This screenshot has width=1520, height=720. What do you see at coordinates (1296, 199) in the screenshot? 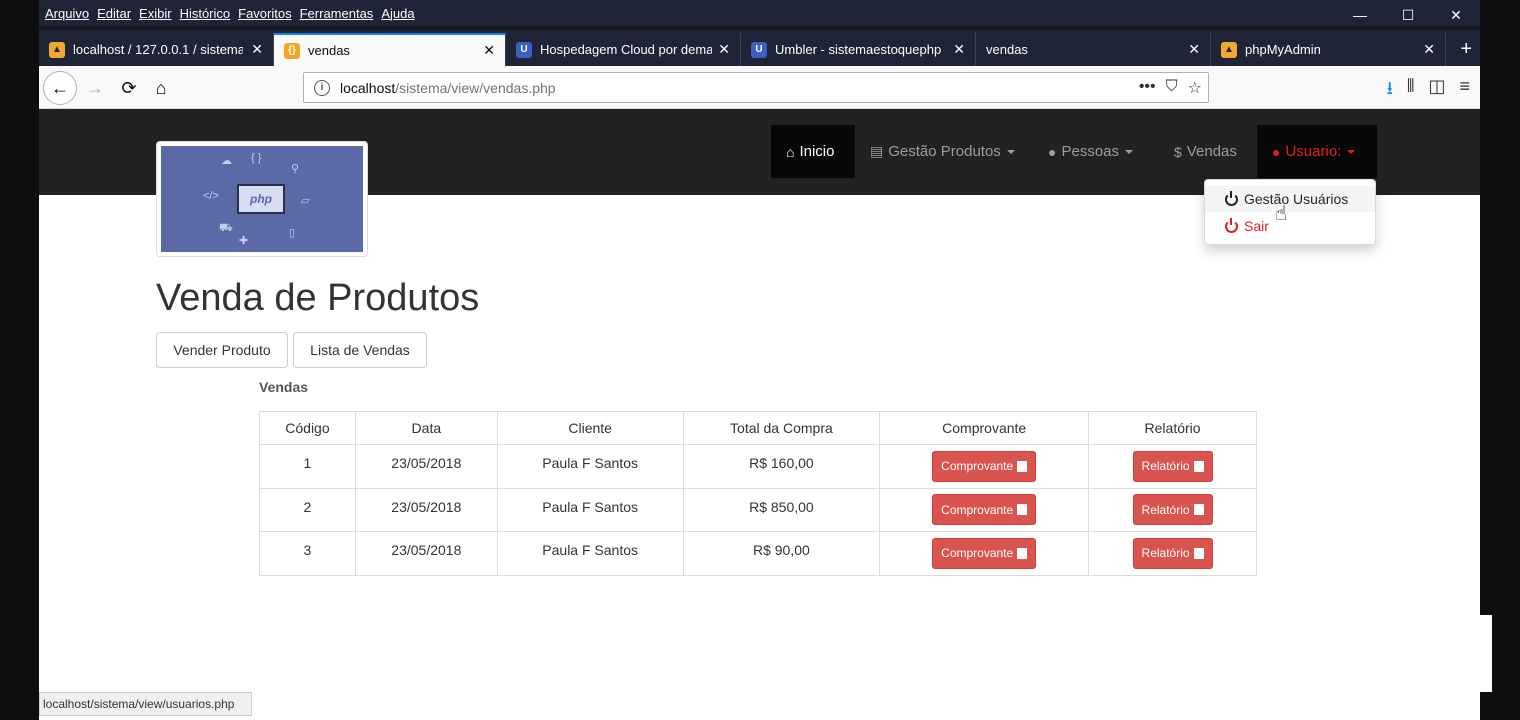
I see `dropdown-gestao-usuarios-label: Gestão Usuários` at bounding box center [1296, 199].